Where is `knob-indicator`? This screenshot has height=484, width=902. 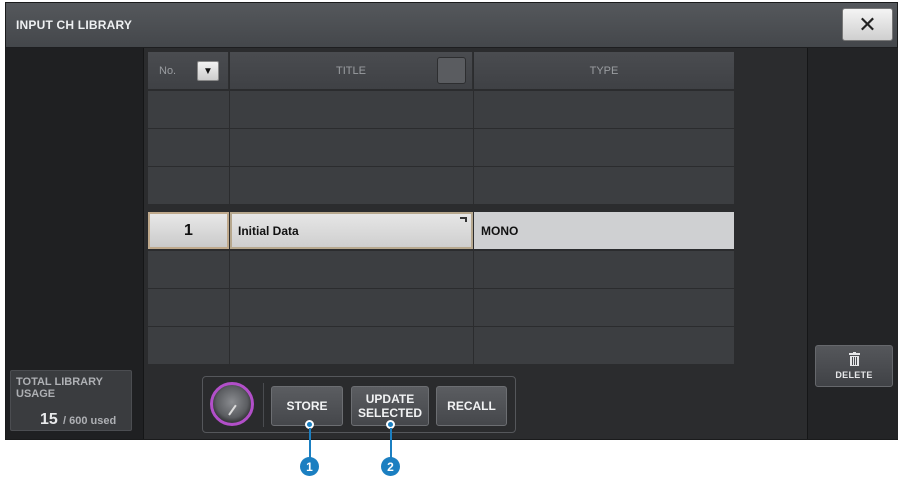 knob-indicator is located at coordinates (232, 410).